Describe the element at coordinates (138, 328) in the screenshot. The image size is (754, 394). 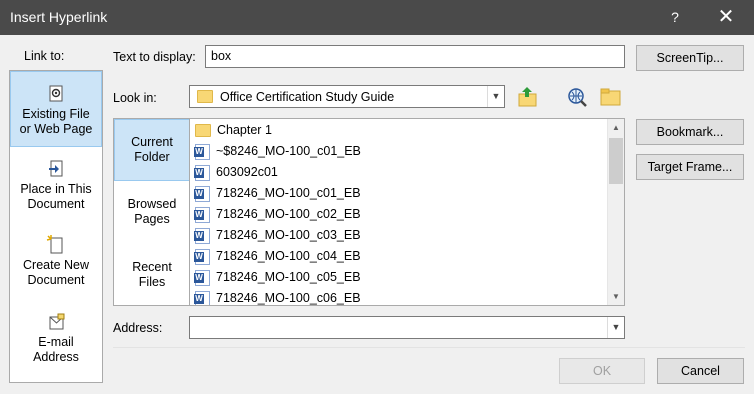
I see `address-label: Address:` at that location.